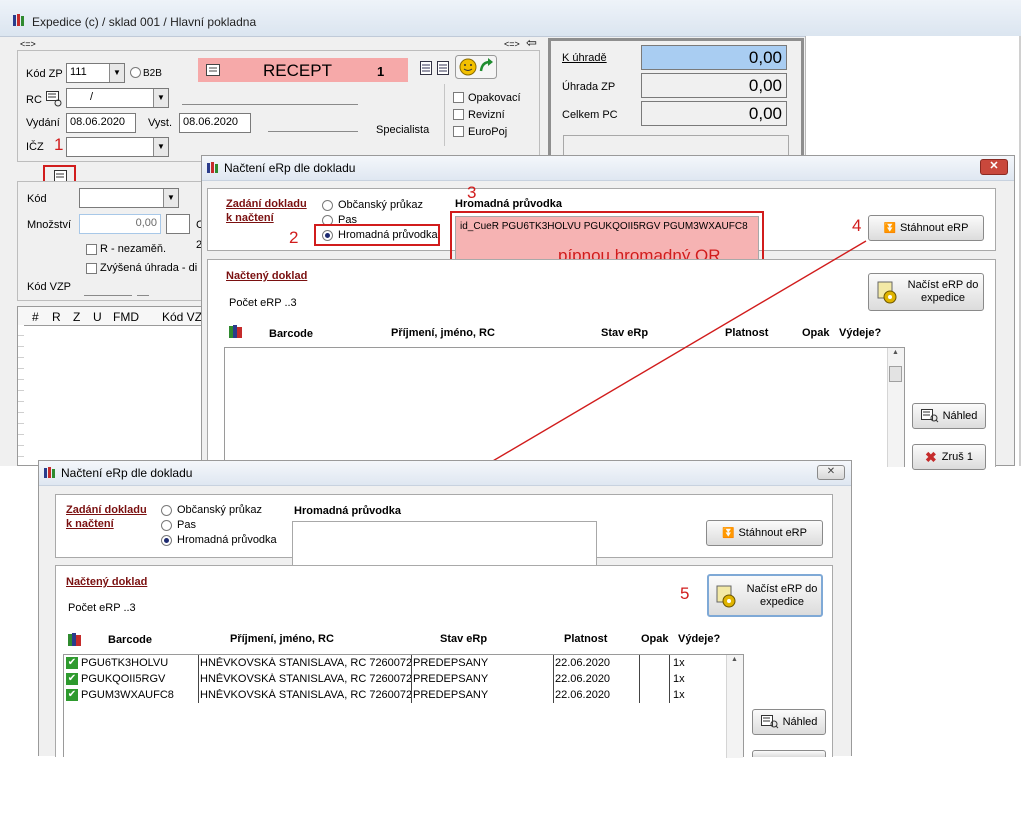 Image resolution: width=1021 pixels, height=819 pixels. Describe the element at coordinates (127, 473) in the screenshot. I see `dialog-bottom-title: Načtení eRp dle dokladu` at that location.